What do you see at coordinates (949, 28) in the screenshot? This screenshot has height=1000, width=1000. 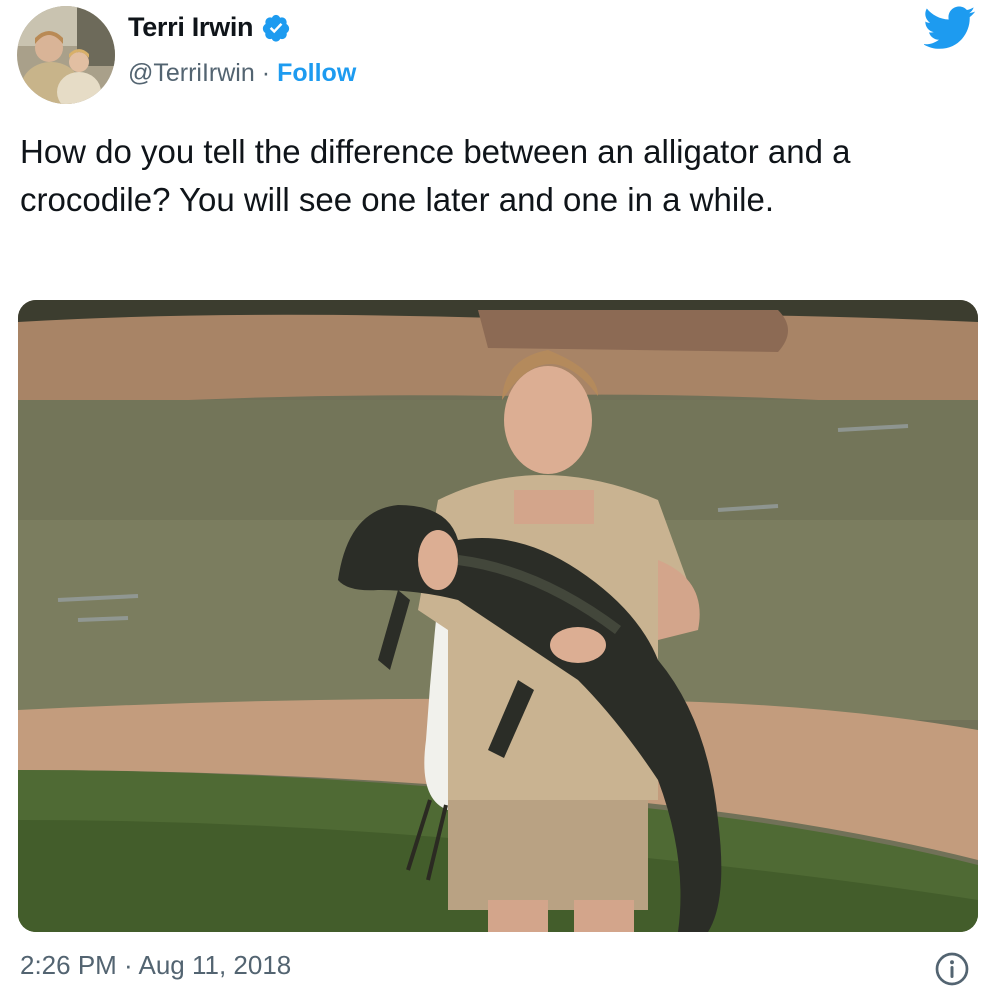 I see `twitter-bird-icon` at bounding box center [949, 28].